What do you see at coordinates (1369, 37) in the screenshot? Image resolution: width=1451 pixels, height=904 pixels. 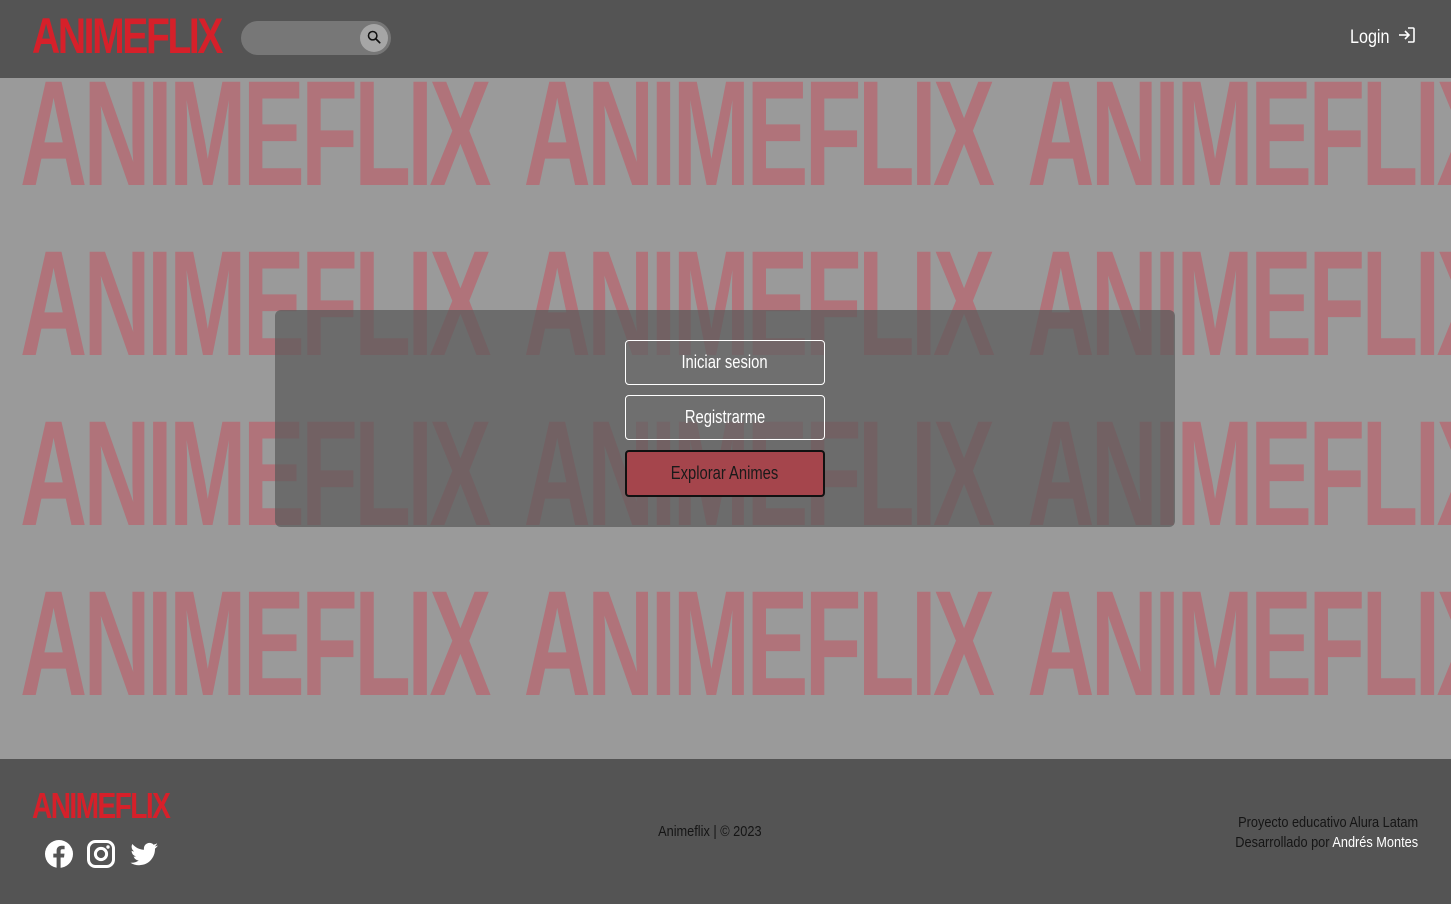 I see `login-label: Login` at bounding box center [1369, 37].